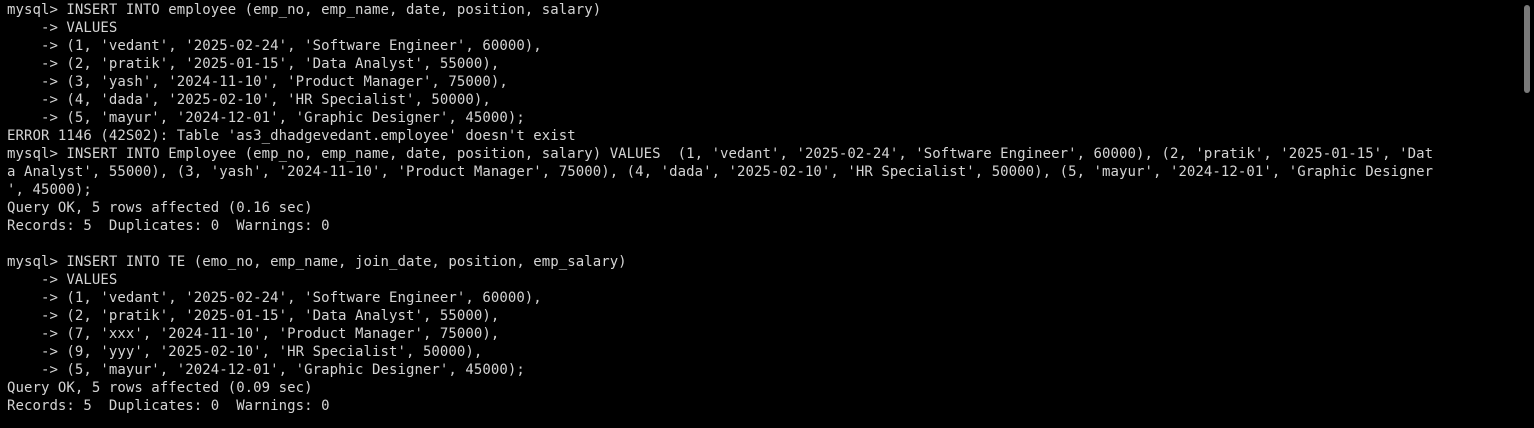 The width and height of the screenshot is (1534, 428). Describe the element at coordinates (1527, 49) in the screenshot. I see `scrollbar-thumb` at that location.